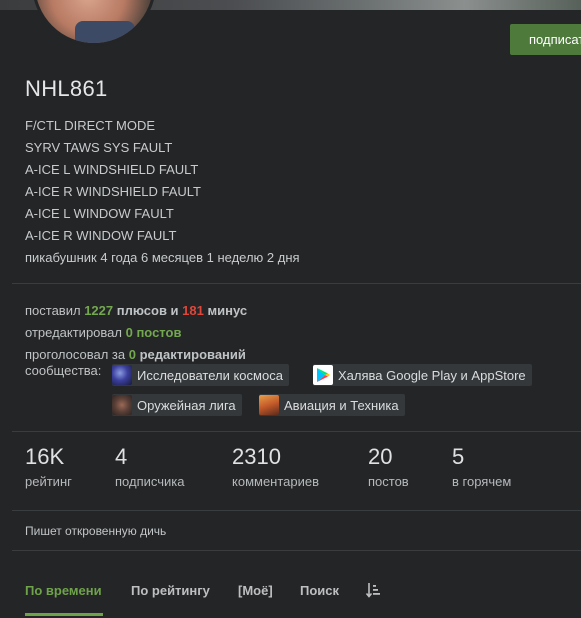  Describe the element at coordinates (186, 405) in the screenshot. I see `community-name: Оружейная лига` at that location.